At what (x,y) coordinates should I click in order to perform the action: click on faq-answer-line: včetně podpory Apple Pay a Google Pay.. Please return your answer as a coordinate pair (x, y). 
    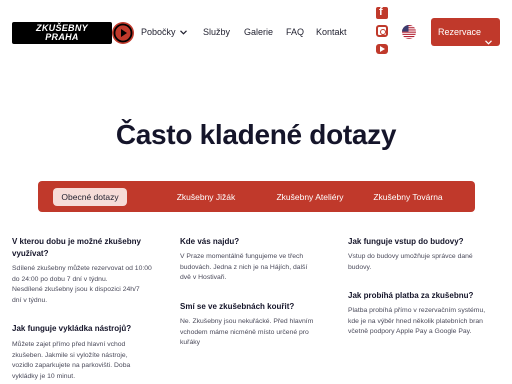
    Looking at the image, I should click on (410, 332).